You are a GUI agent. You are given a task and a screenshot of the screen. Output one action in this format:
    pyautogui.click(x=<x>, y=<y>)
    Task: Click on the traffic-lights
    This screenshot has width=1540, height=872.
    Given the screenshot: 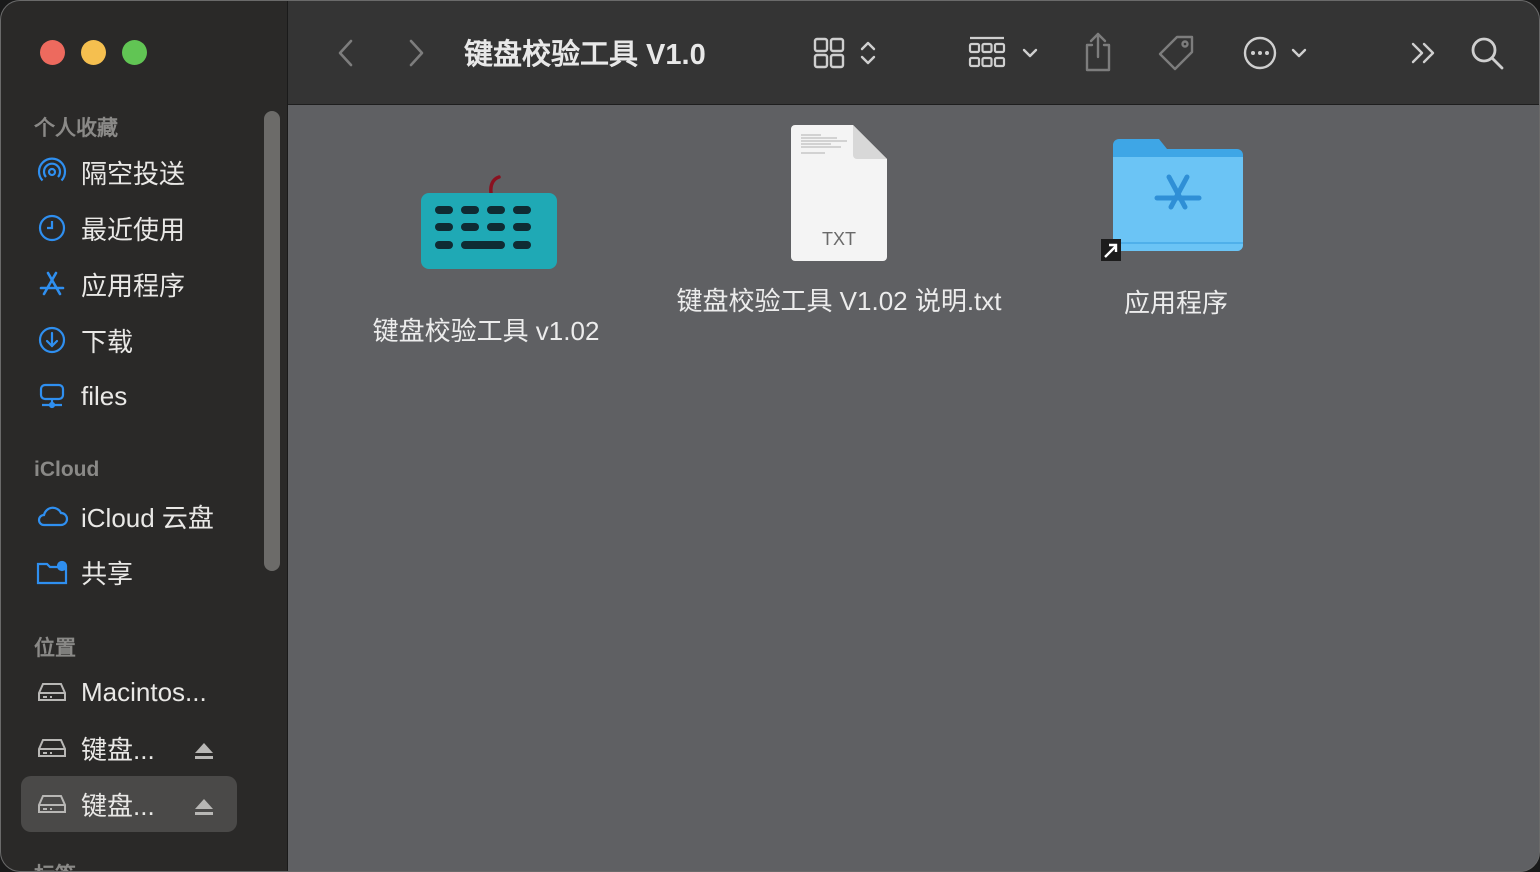 What is the action you would take?
    pyautogui.click(x=93, y=52)
    